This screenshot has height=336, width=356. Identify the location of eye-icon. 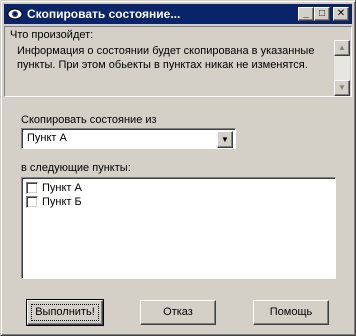
(15, 14).